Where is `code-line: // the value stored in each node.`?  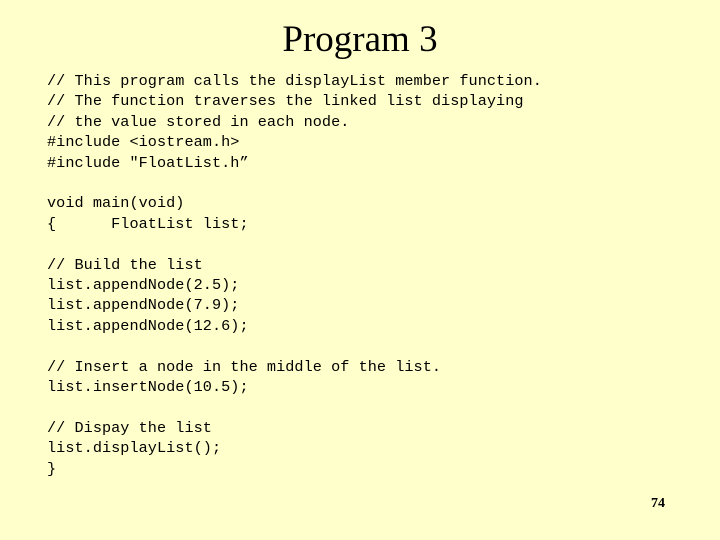
code-line: // the value stored in each node. is located at coordinates (198, 121).